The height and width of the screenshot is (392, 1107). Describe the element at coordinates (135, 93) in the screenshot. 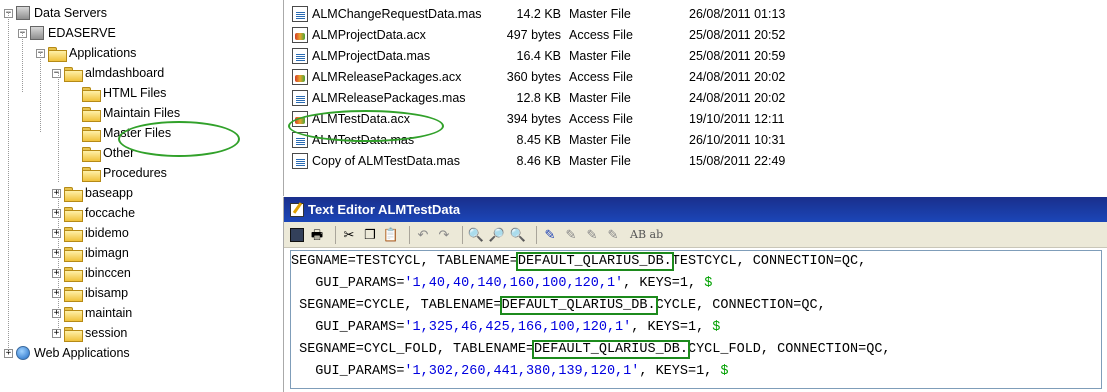

I see `tree-item-label: HTML Files` at that location.